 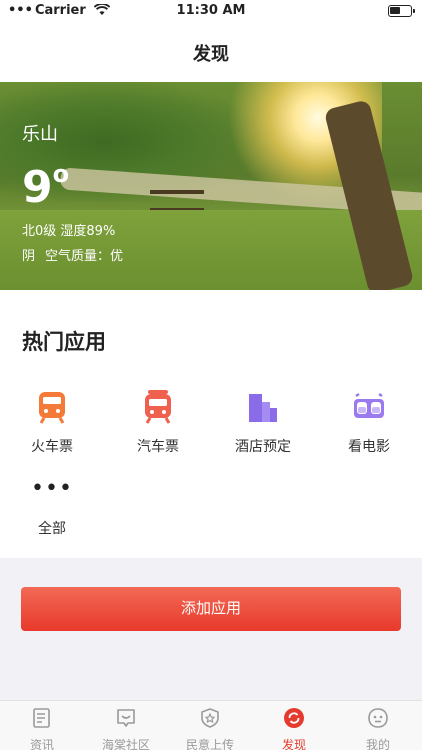 What do you see at coordinates (369, 447) in the screenshot?
I see `app-label: 看电影` at bounding box center [369, 447].